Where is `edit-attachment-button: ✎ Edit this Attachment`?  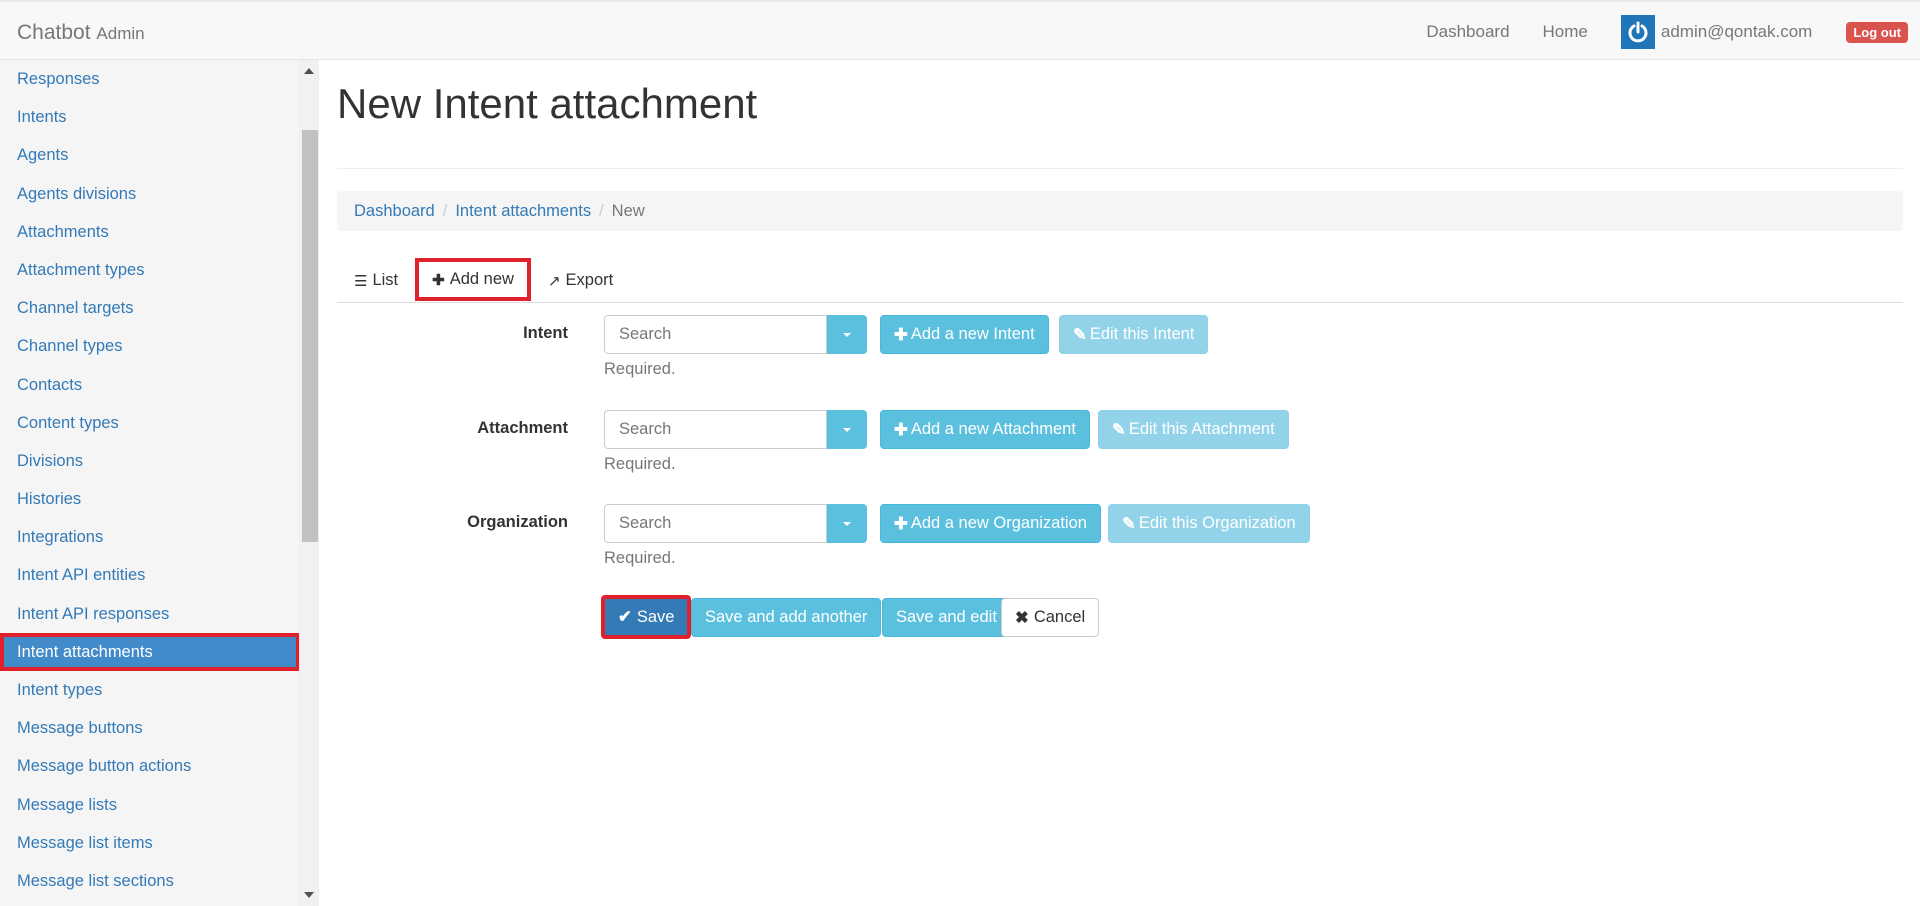
edit-attachment-button: ✎ Edit this Attachment is located at coordinates (1193, 429).